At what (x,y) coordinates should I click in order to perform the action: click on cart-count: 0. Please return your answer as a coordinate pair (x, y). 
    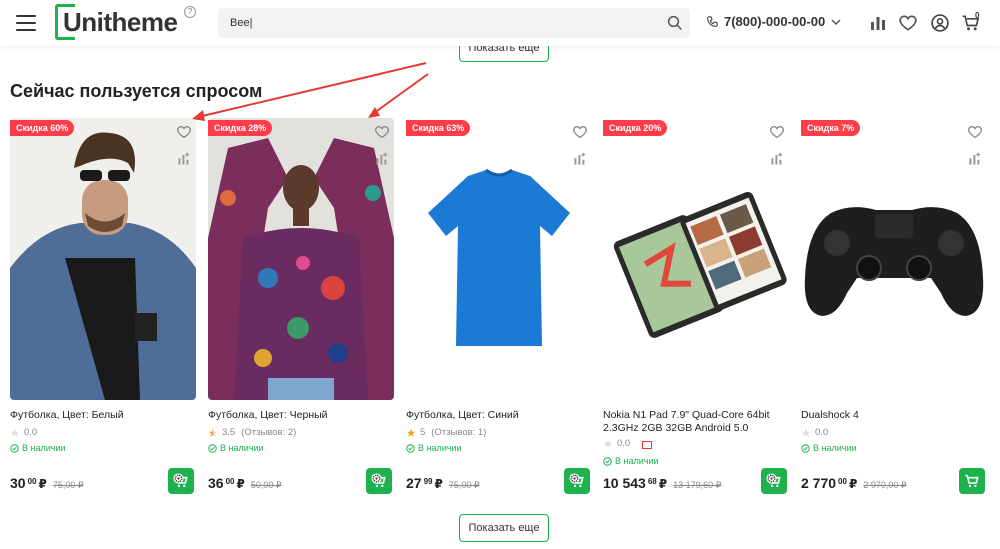
    Looking at the image, I should click on (977, 15).